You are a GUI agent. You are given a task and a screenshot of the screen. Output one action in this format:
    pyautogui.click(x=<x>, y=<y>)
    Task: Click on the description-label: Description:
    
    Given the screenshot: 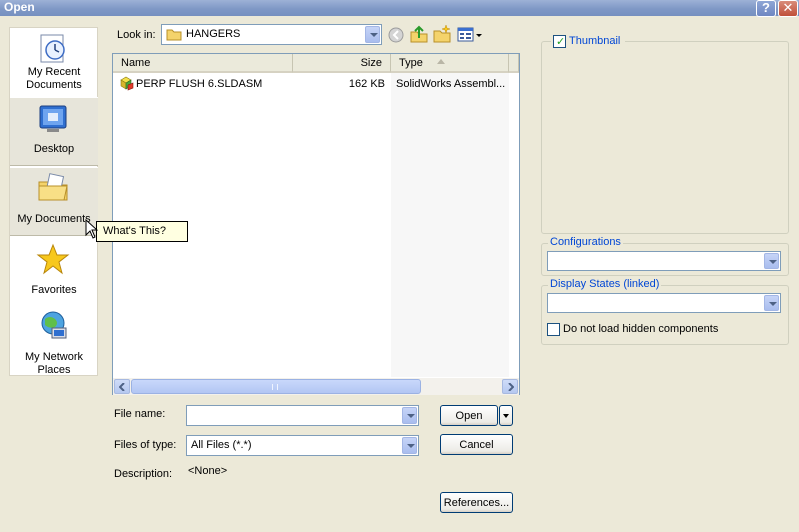 What is the action you would take?
    pyautogui.click(x=143, y=474)
    